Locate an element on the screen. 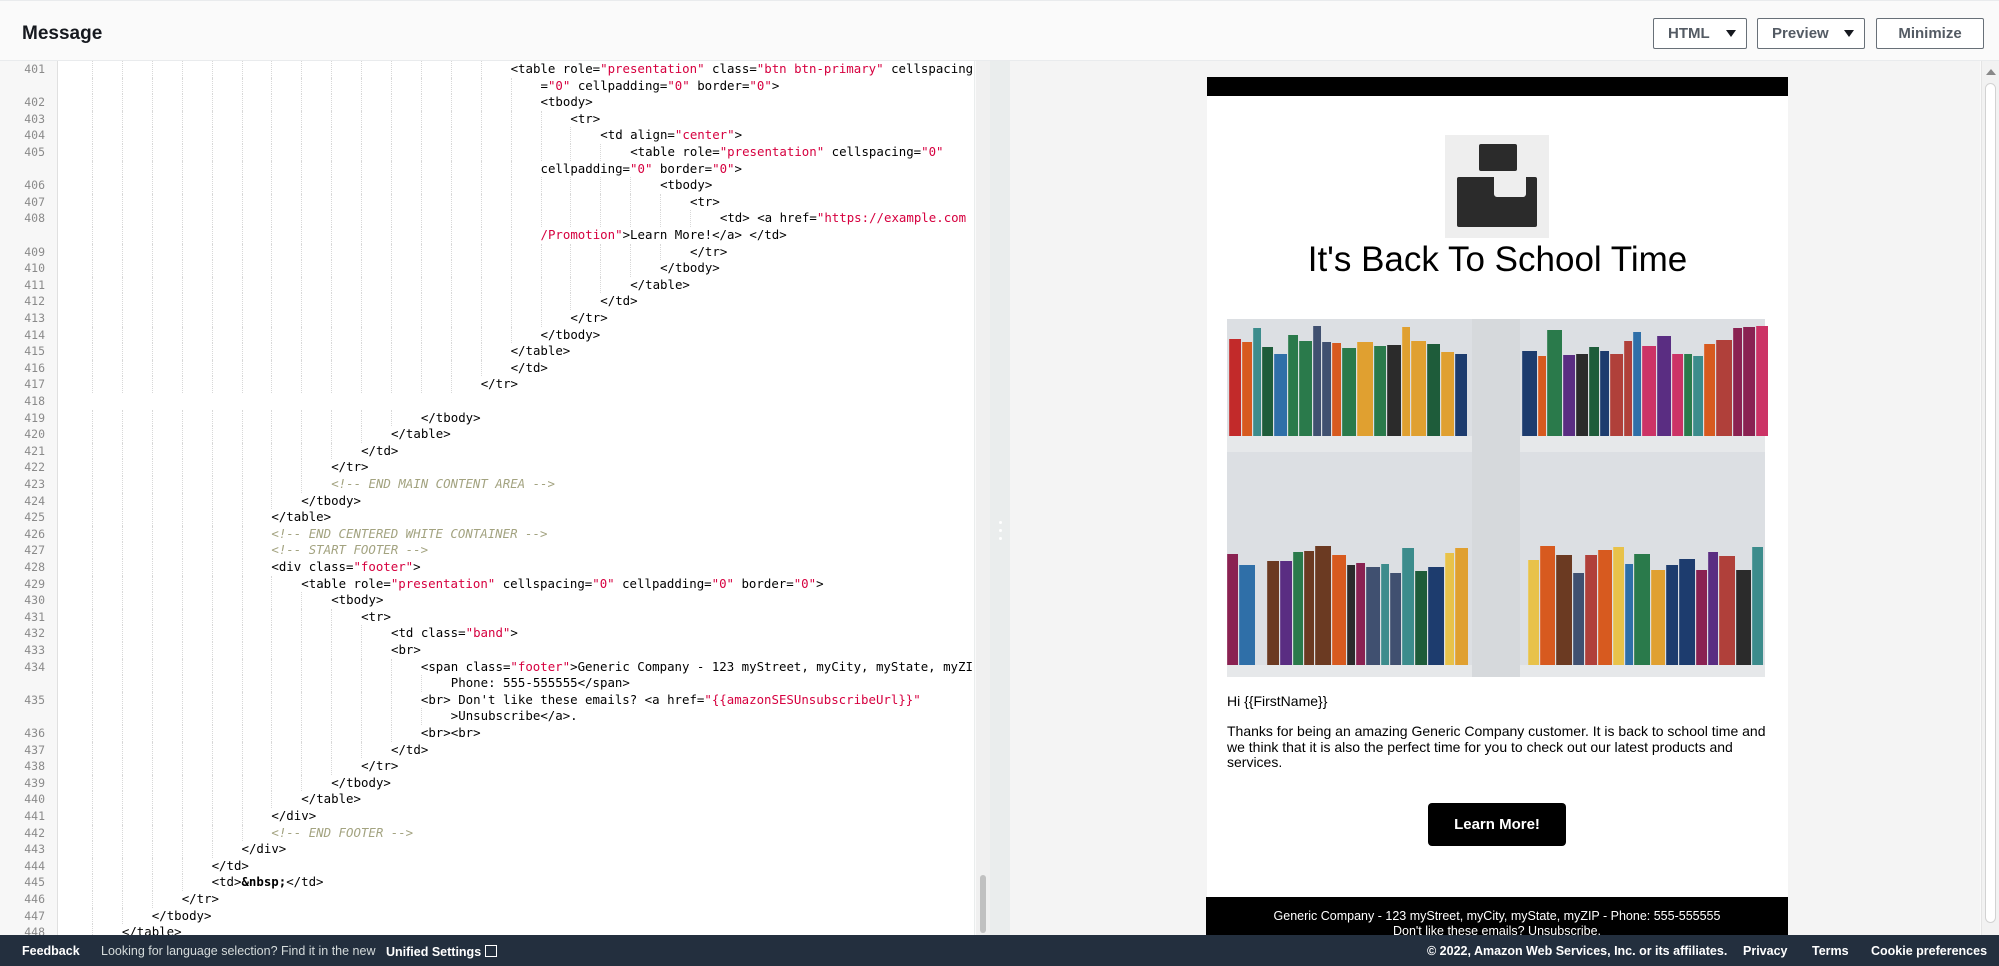 This screenshot has width=1999, height=966. code-line: 448 </table> is located at coordinates (487, 929).